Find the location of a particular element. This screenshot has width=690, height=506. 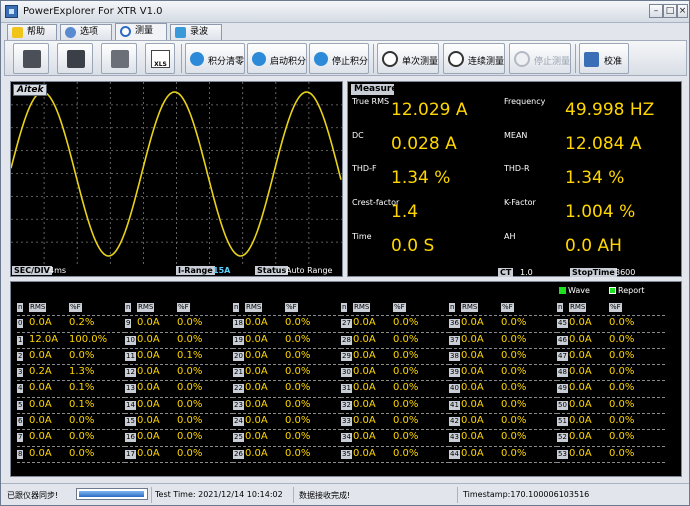

tab-help: 帮助 is located at coordinates (32, 32).